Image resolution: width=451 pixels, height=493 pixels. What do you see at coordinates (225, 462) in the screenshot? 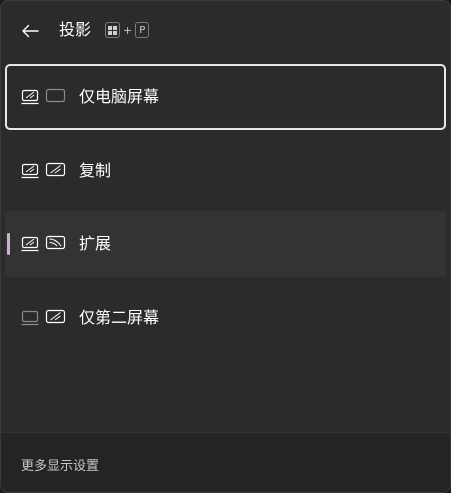
I see `flyout-footer: 更多显示设置` at bounding box center [225, 462].